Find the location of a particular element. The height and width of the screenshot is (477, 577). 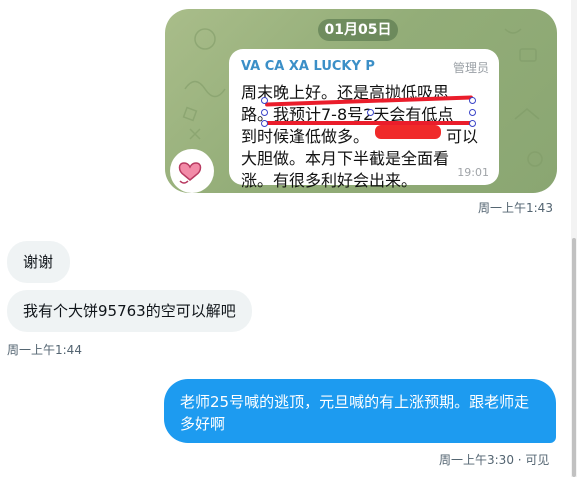

message-line: 大胆做。本月下半截是全面看 is located at coordinates (345, 158).